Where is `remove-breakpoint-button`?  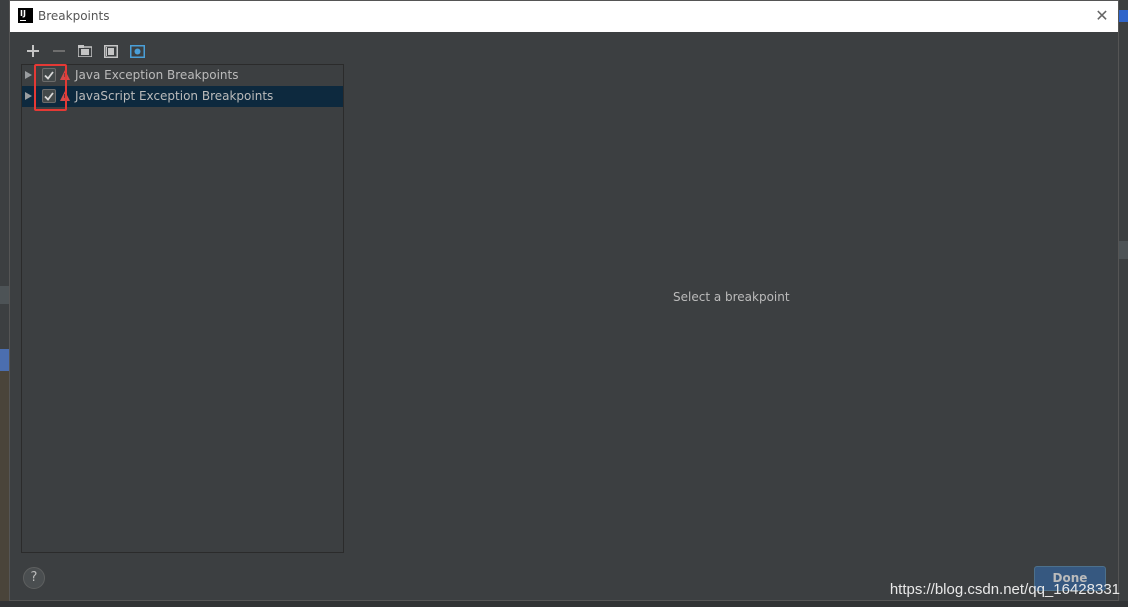 remove-breakpoint-button is located at coordinates (59, 51).